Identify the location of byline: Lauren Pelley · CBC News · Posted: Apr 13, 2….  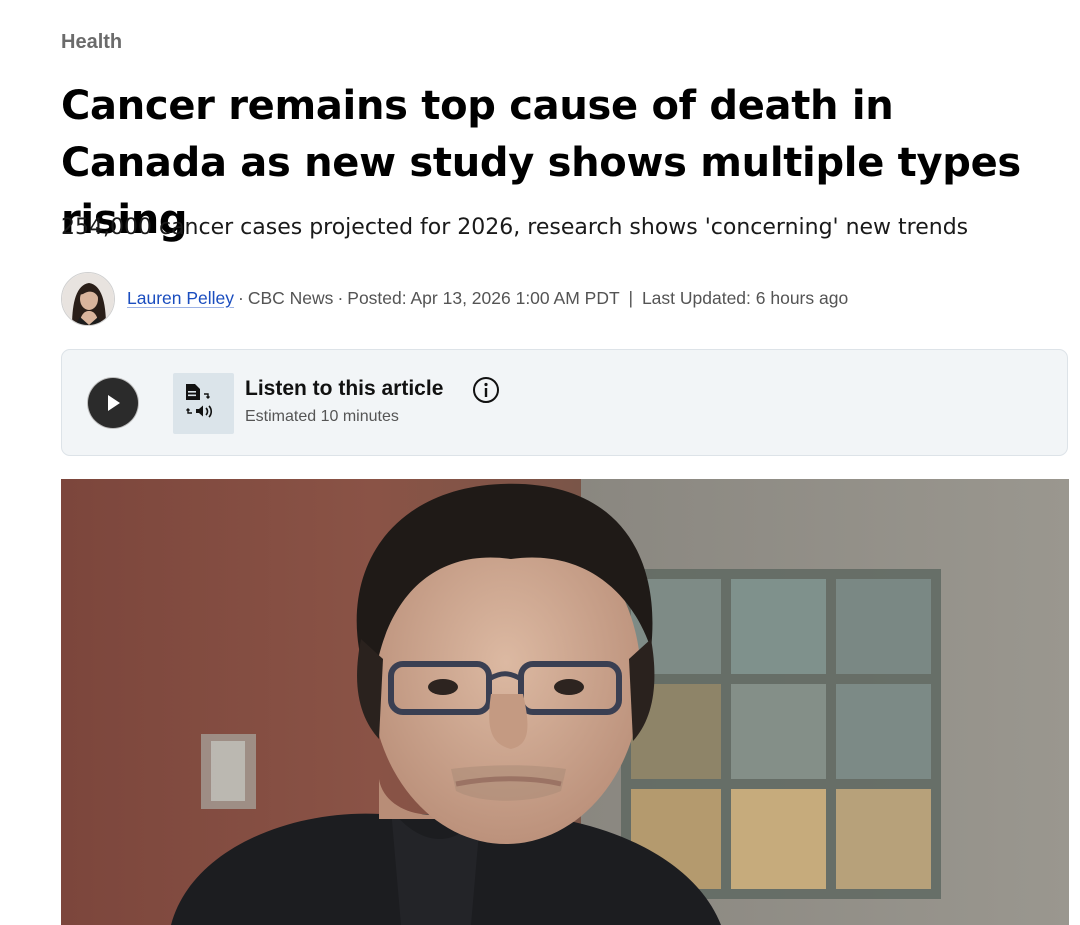
(454, 298).